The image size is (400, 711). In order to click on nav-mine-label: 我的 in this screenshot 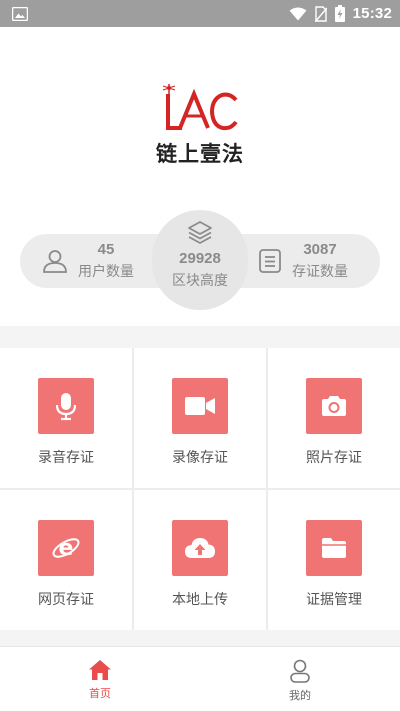, I will do `click(300, 695)`.